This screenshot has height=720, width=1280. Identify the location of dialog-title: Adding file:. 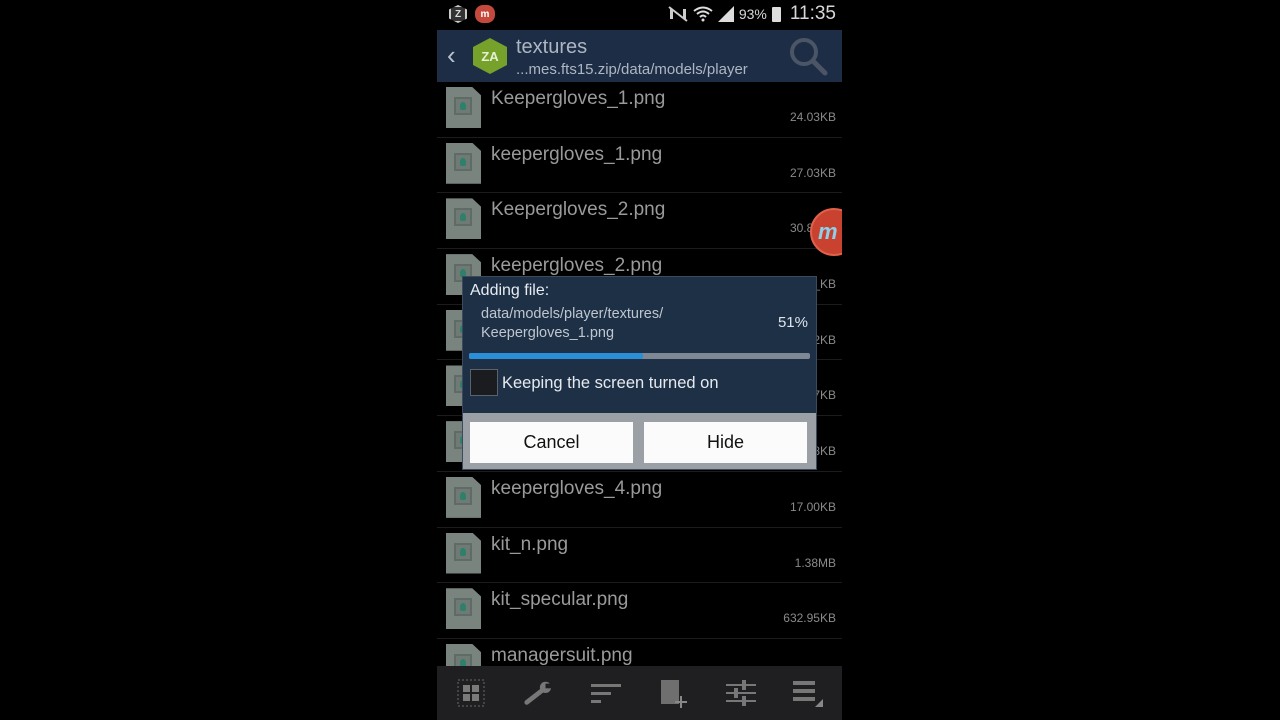
(510, 290).